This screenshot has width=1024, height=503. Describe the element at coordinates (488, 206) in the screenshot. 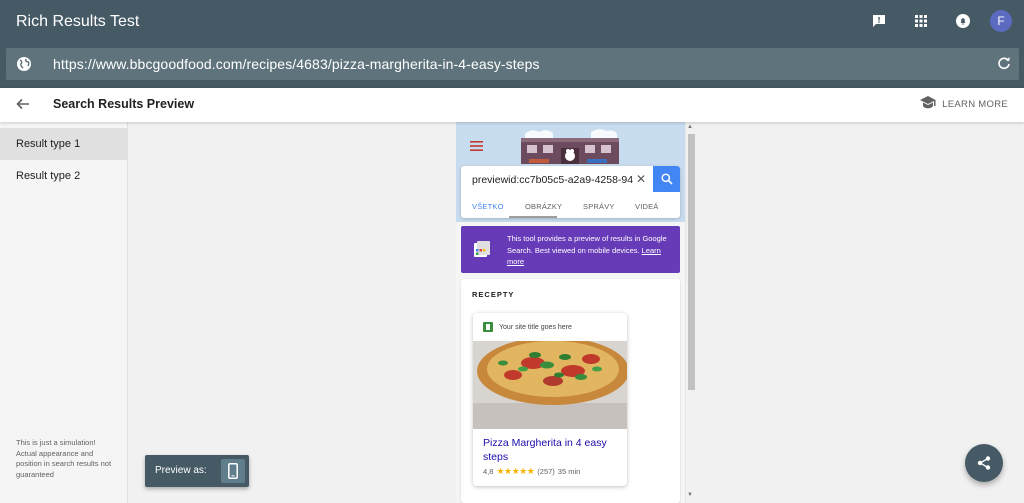

I see `tab-all: VŠETKO` at that location.